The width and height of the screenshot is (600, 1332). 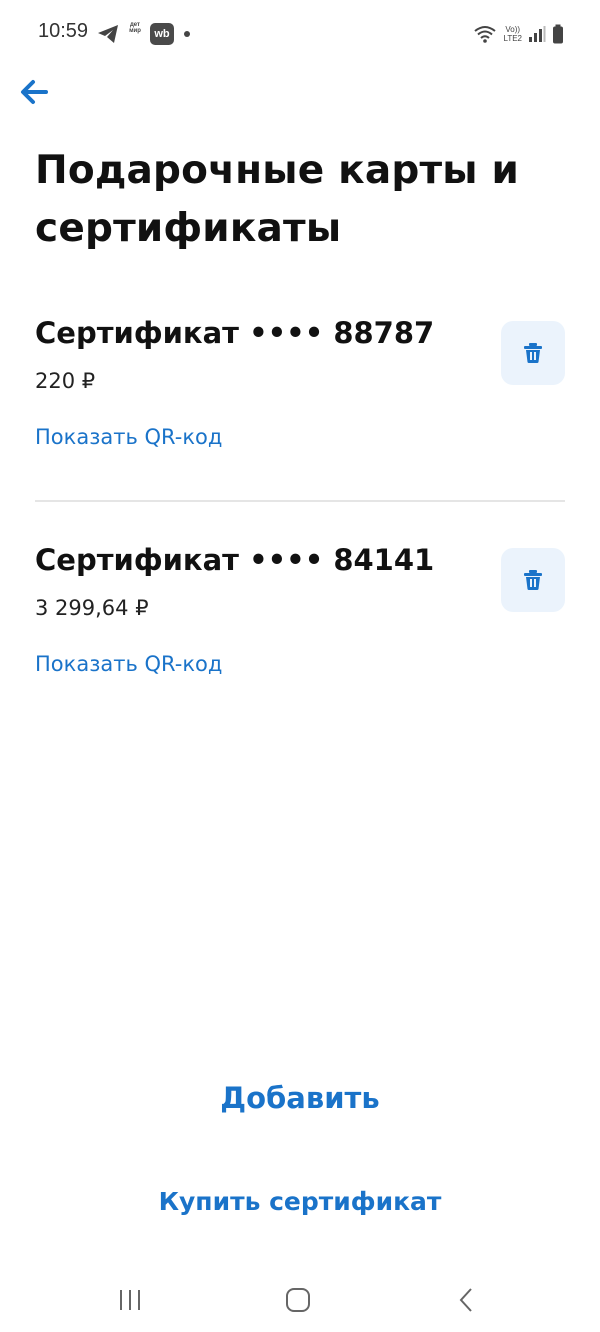 I want to click on status-bar: 10:59 дет мир wb Vo)) LTE2, so click(x=300, y=34).